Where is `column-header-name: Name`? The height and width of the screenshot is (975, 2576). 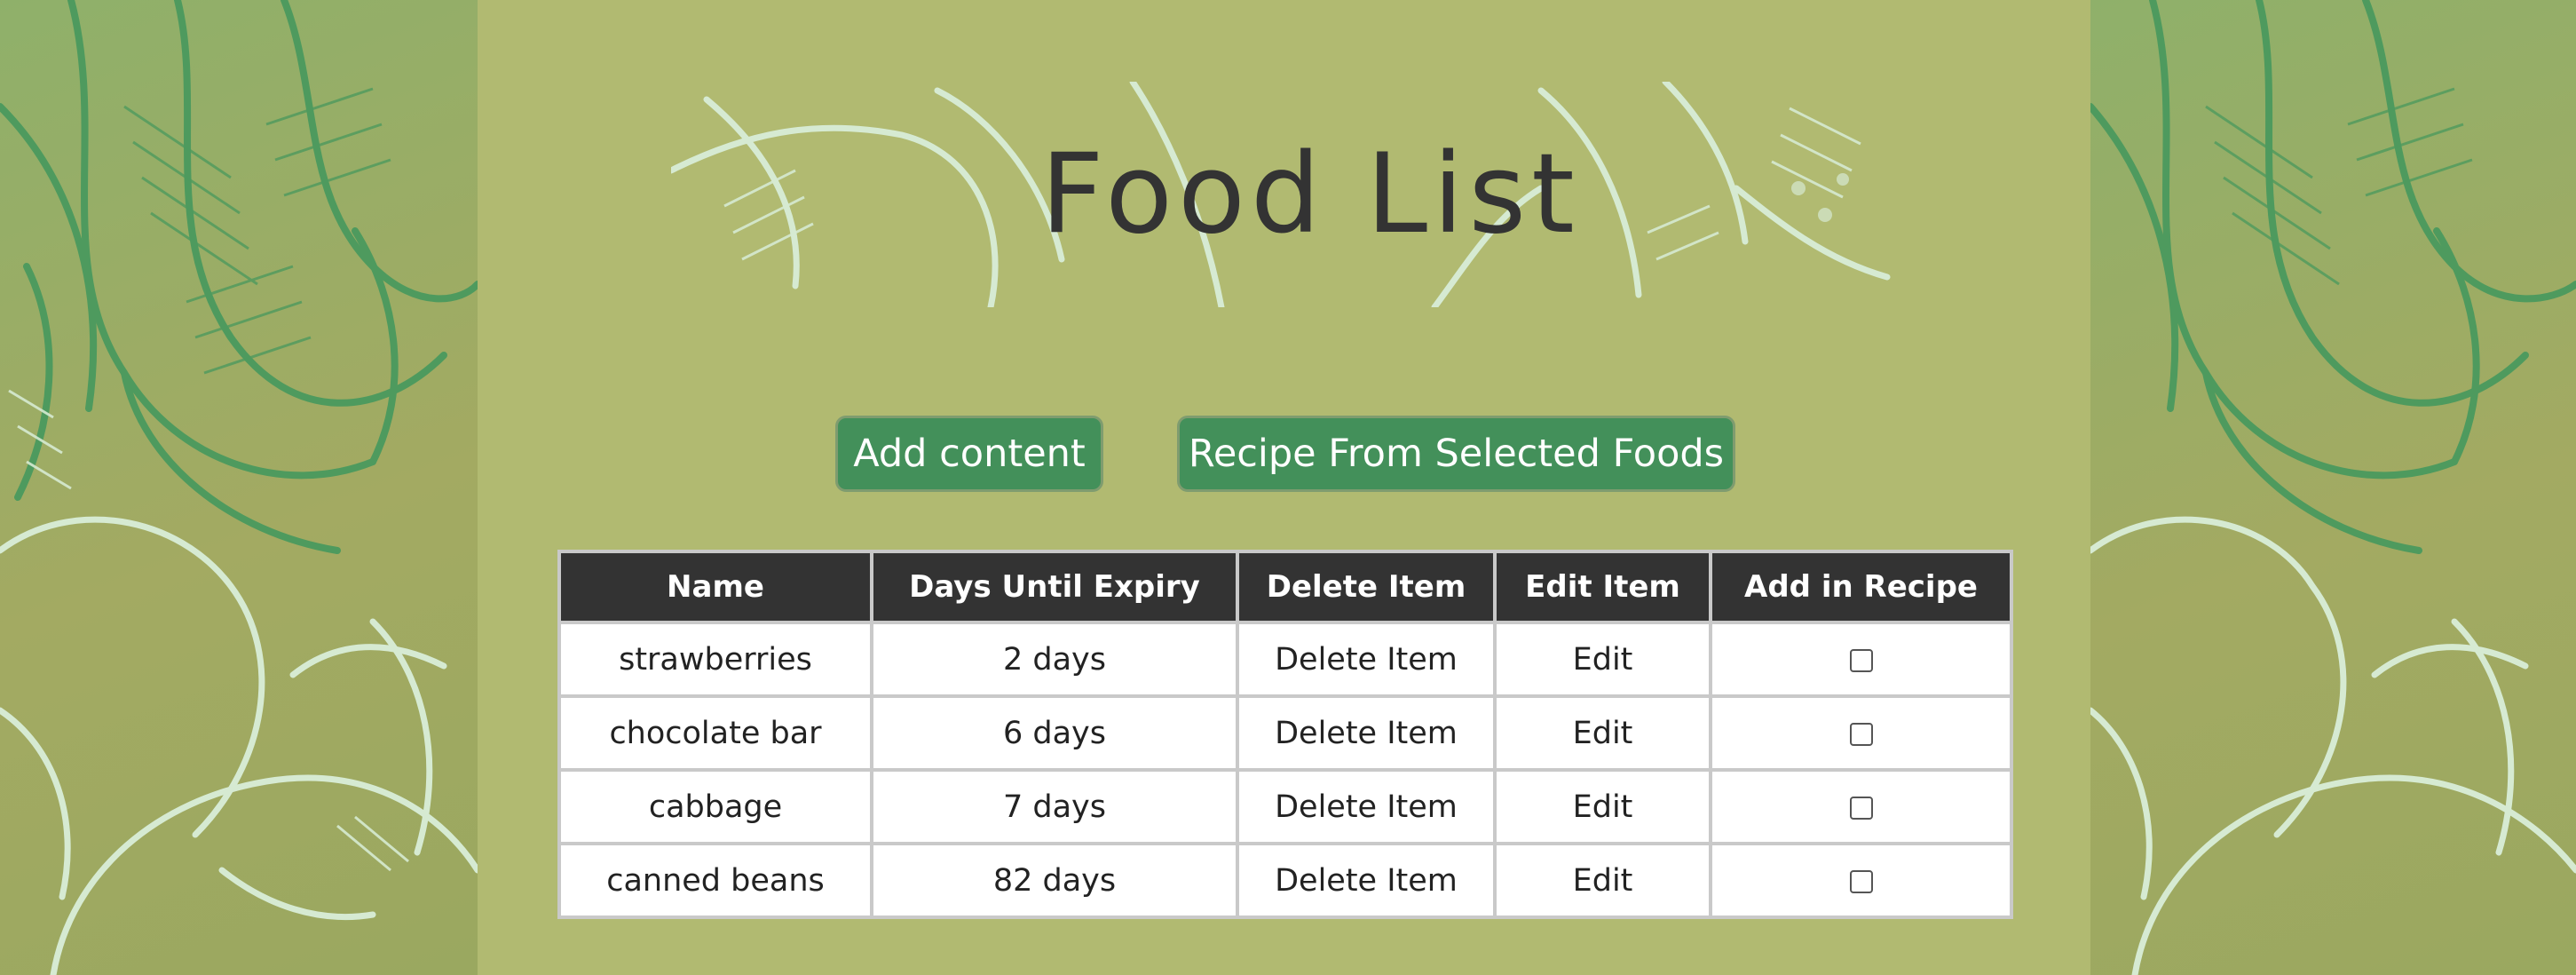
column-header-name: Name is located at coordinates (715, 587).